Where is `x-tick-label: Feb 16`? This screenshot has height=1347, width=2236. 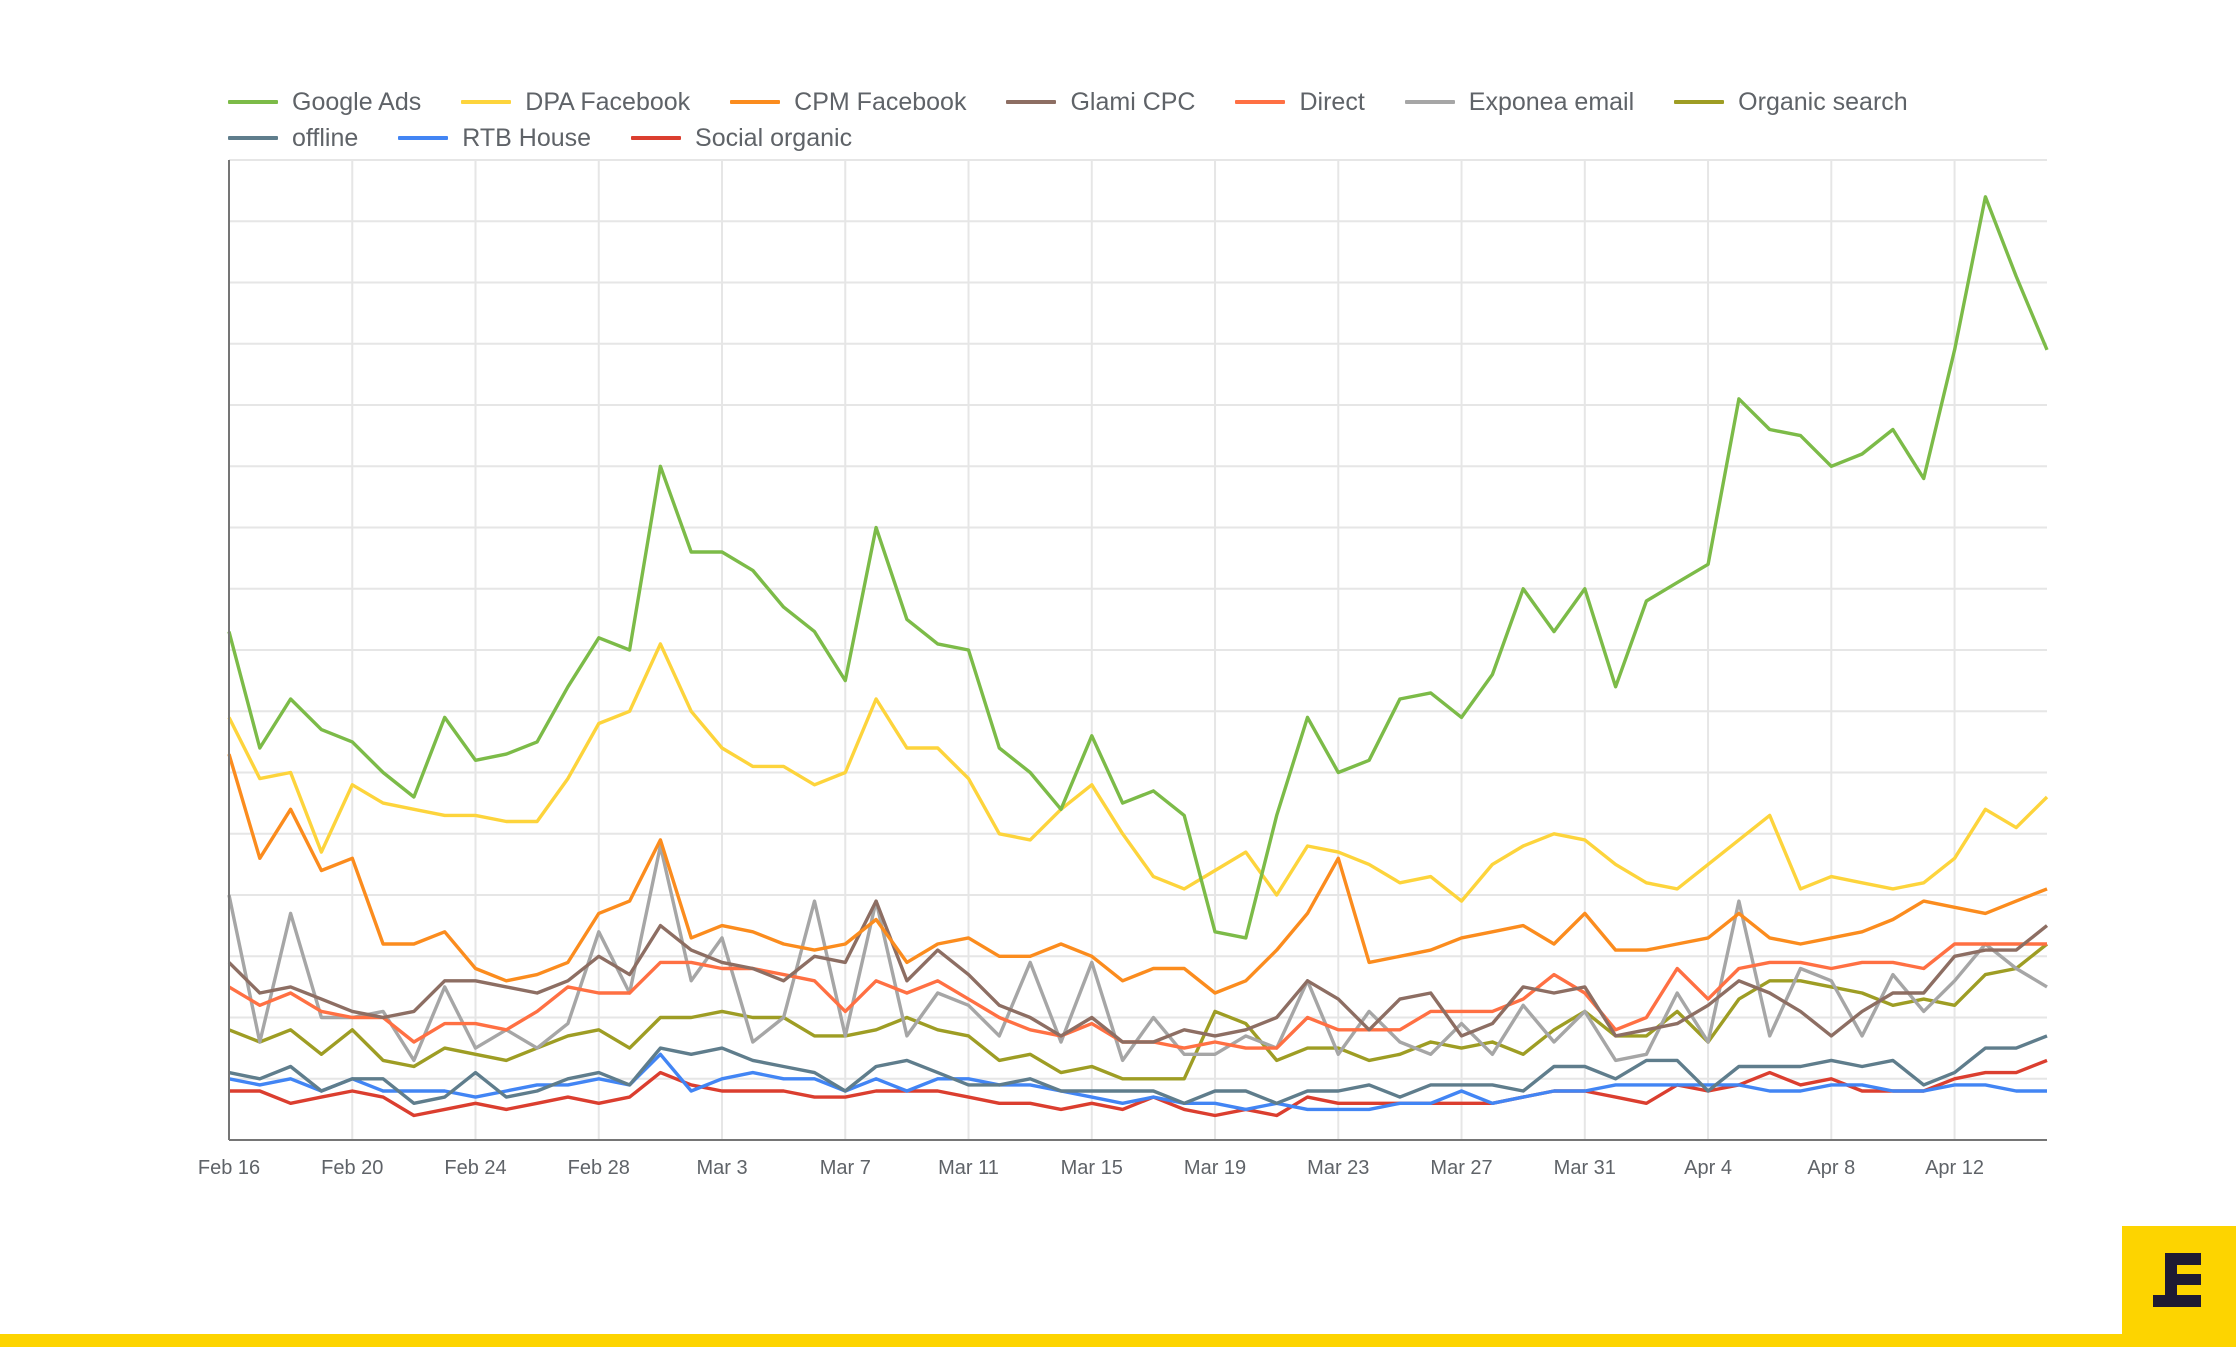 x-tick-label: Feb 16 is located at coordinates (229, 1168).